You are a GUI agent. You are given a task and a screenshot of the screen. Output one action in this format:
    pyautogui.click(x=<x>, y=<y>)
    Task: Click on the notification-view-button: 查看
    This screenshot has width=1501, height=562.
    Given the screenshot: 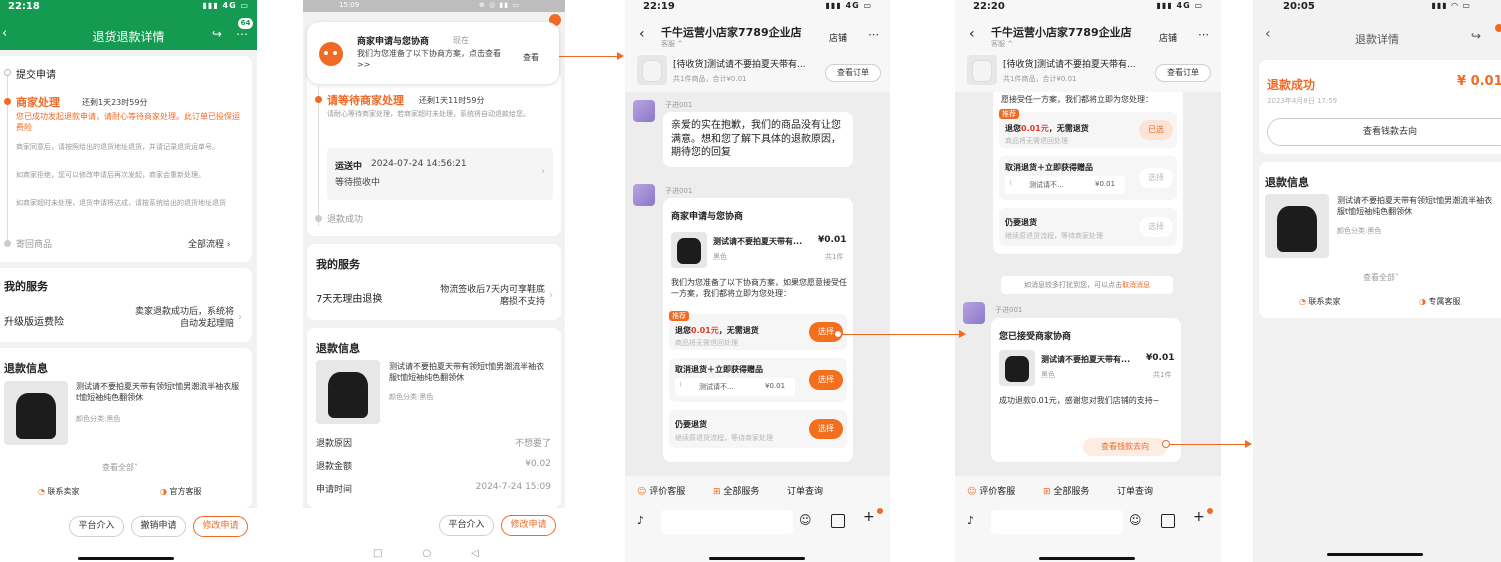 What is the action you would take?
    pyautogui.click(x=531, y=57)
    